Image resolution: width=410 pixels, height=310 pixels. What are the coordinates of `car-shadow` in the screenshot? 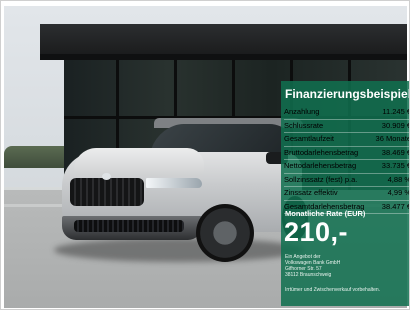 It's located at (179, 250).